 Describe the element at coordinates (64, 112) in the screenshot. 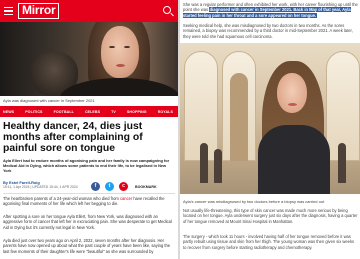

I see `nav-item-football: FOOTBALL` at that location.